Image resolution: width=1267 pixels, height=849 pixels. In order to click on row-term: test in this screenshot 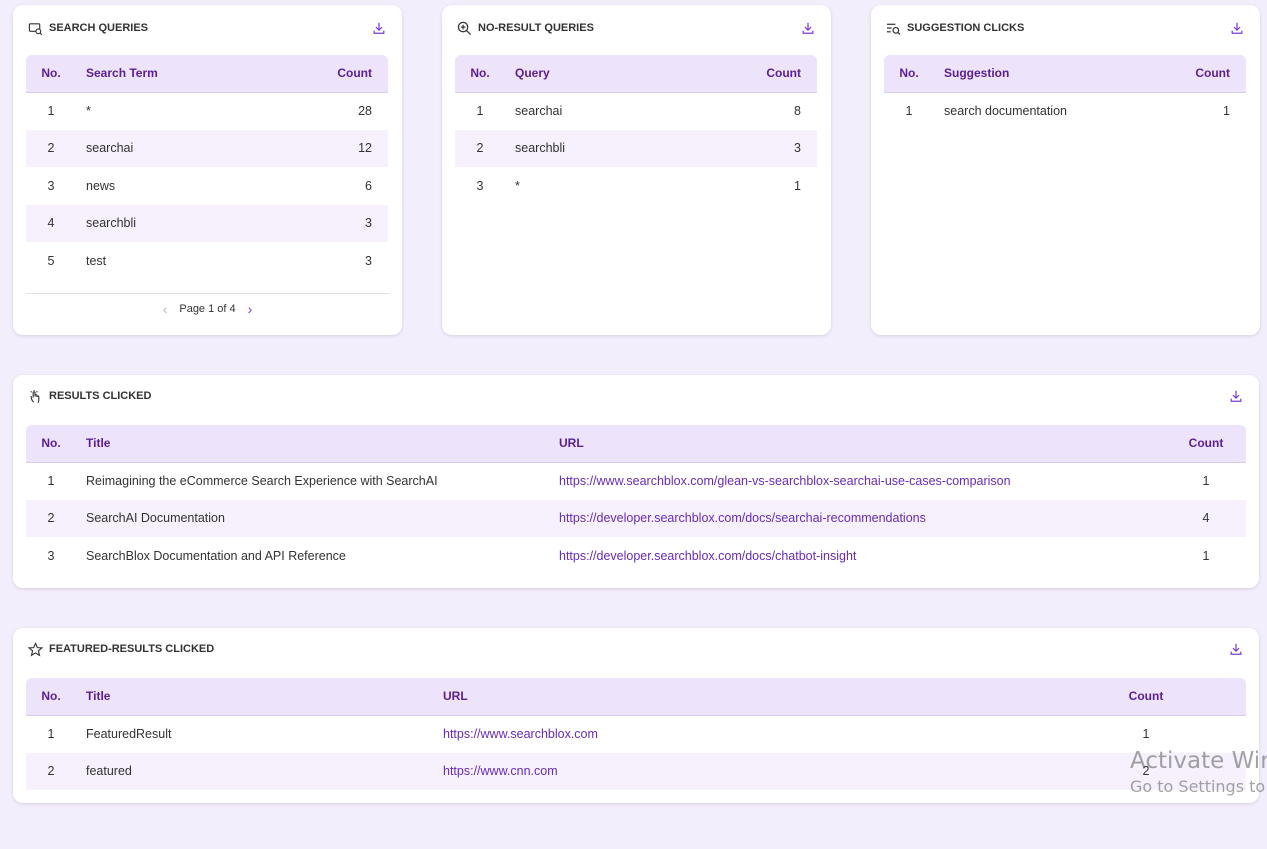, I will do `click(96, 260)`.